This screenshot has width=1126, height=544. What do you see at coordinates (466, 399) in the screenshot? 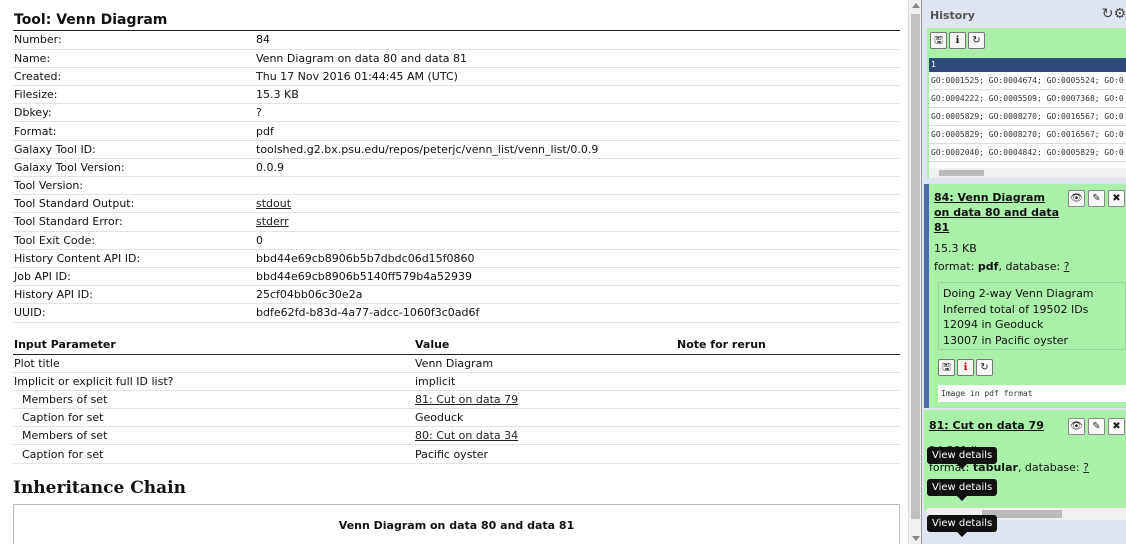
I see `parameter-value-link: 81: Cut on data 79` at bounding box center [466, 399].